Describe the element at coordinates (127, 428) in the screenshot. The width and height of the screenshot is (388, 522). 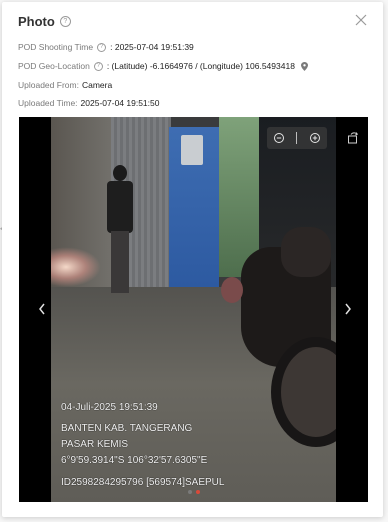
I see `watermark-region: BANTEN KAB. TANGERANG` at that location.